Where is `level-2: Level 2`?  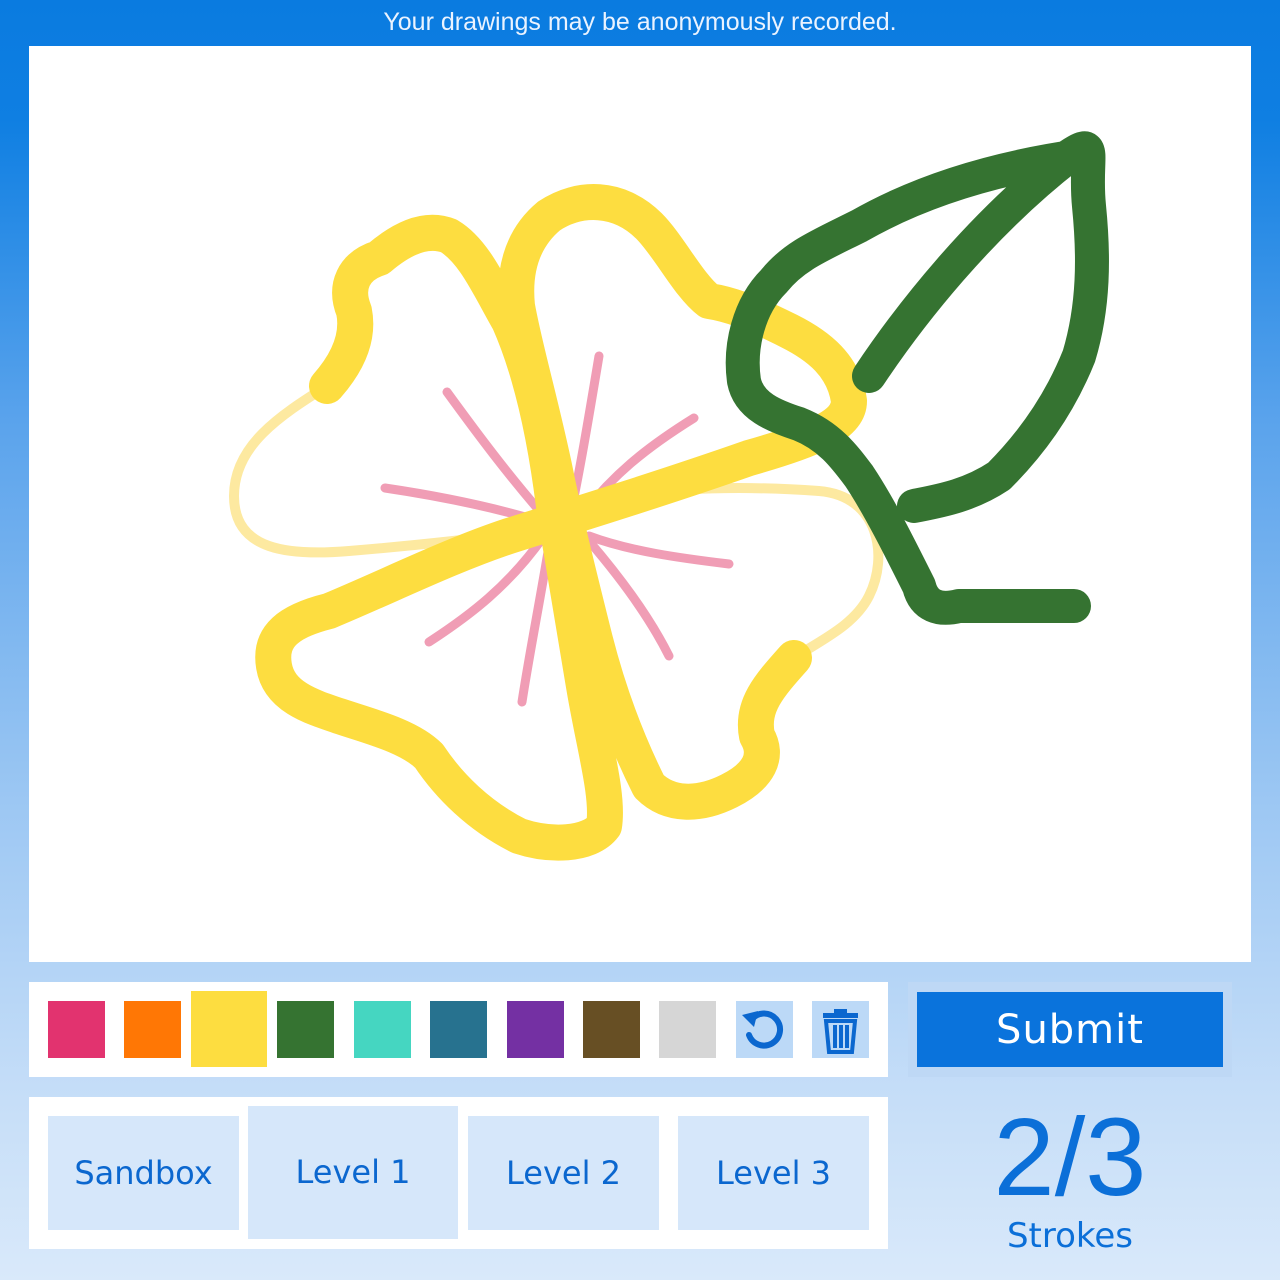
level-2: Level 2 is located at coordinates (563, 1173).